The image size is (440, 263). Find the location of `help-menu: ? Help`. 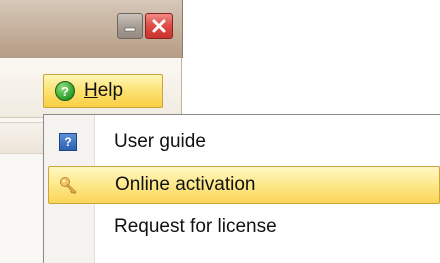

help-menu: ? Help is located at coordinates (103, 91).